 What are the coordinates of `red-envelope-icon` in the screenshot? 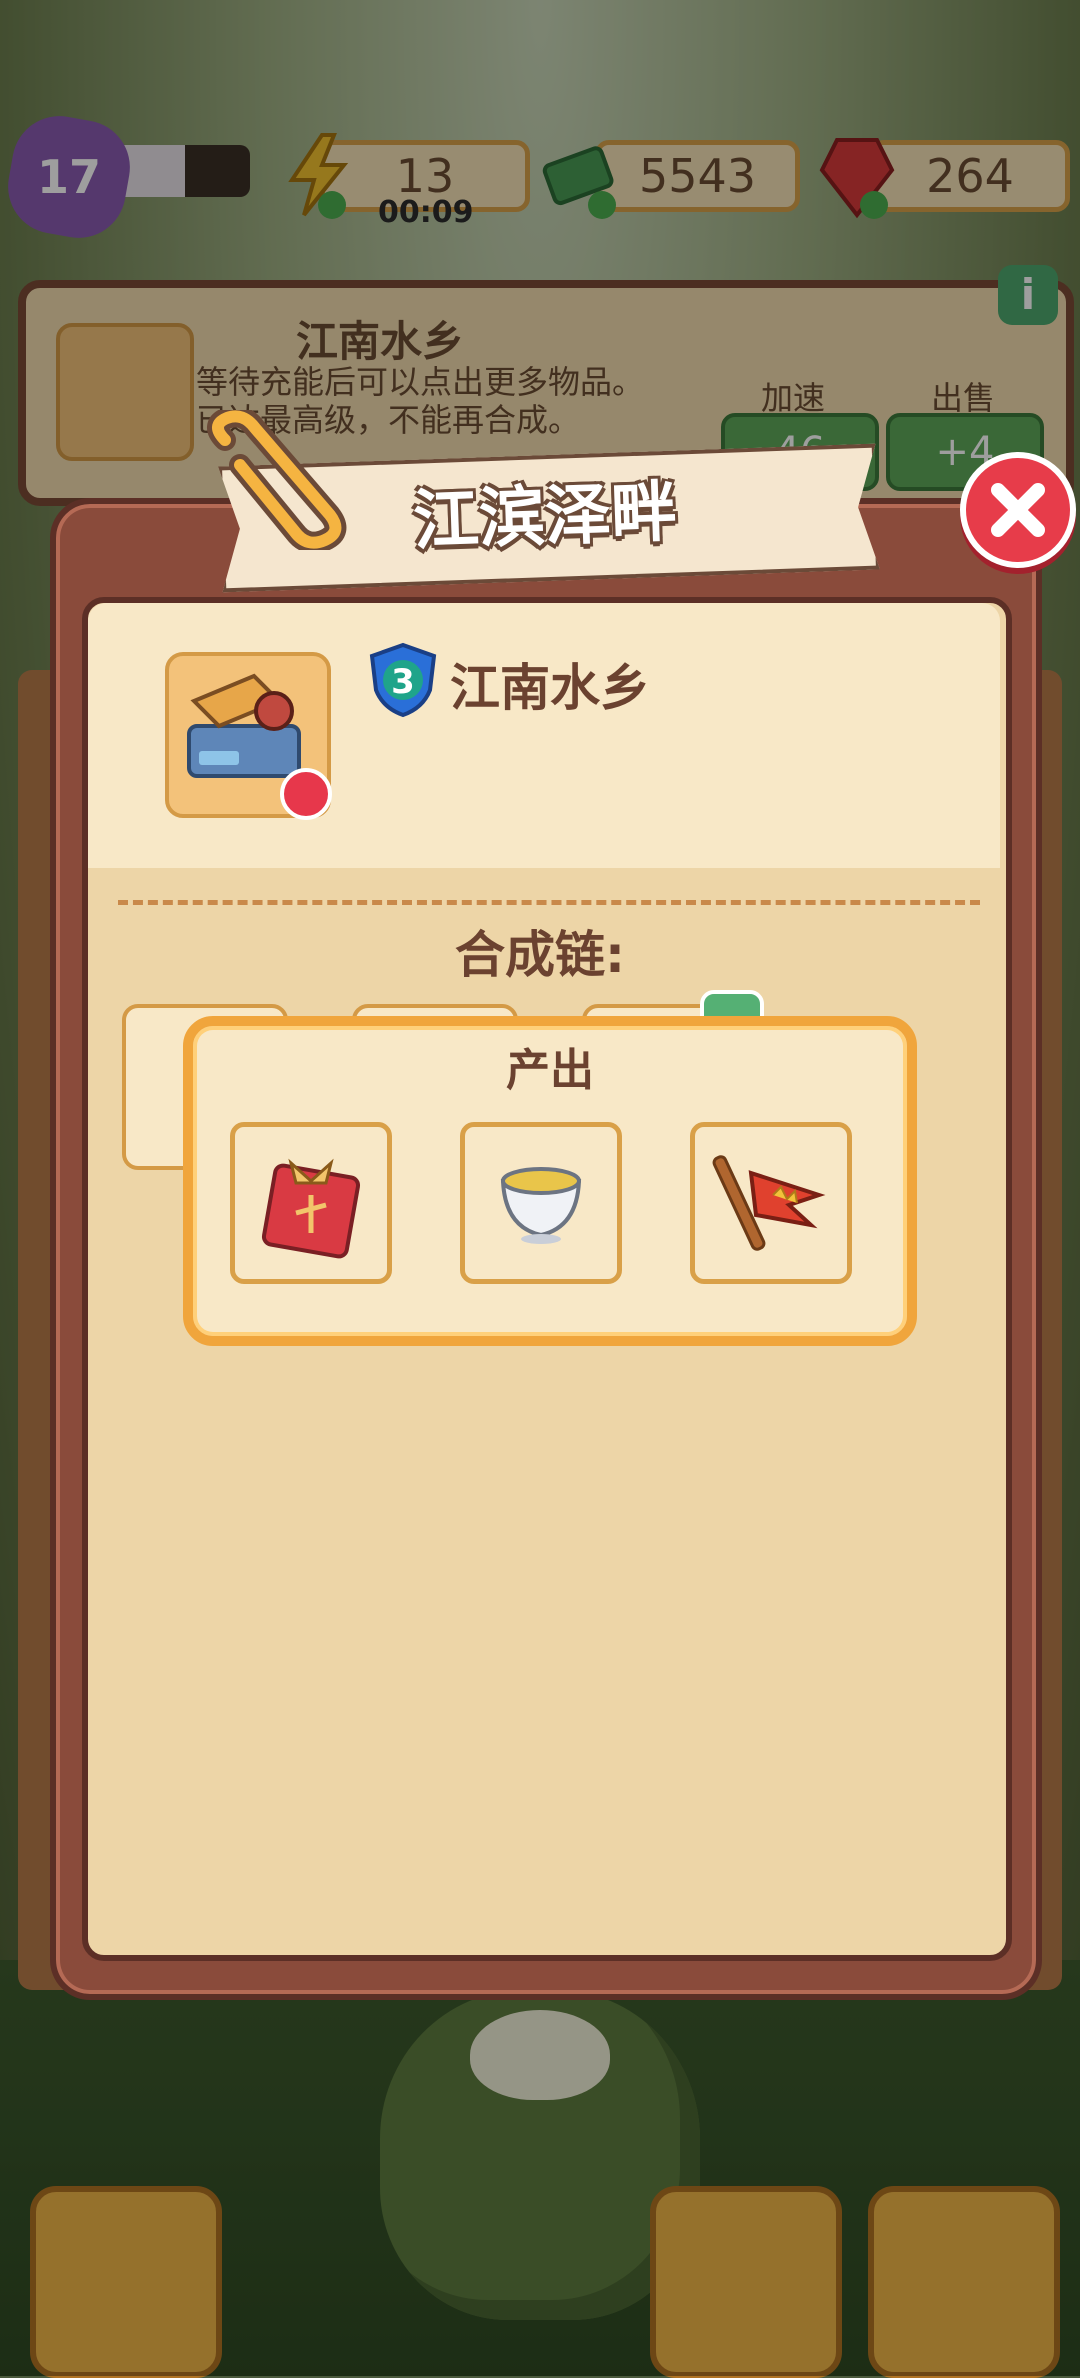 It's located at (311, 1208).